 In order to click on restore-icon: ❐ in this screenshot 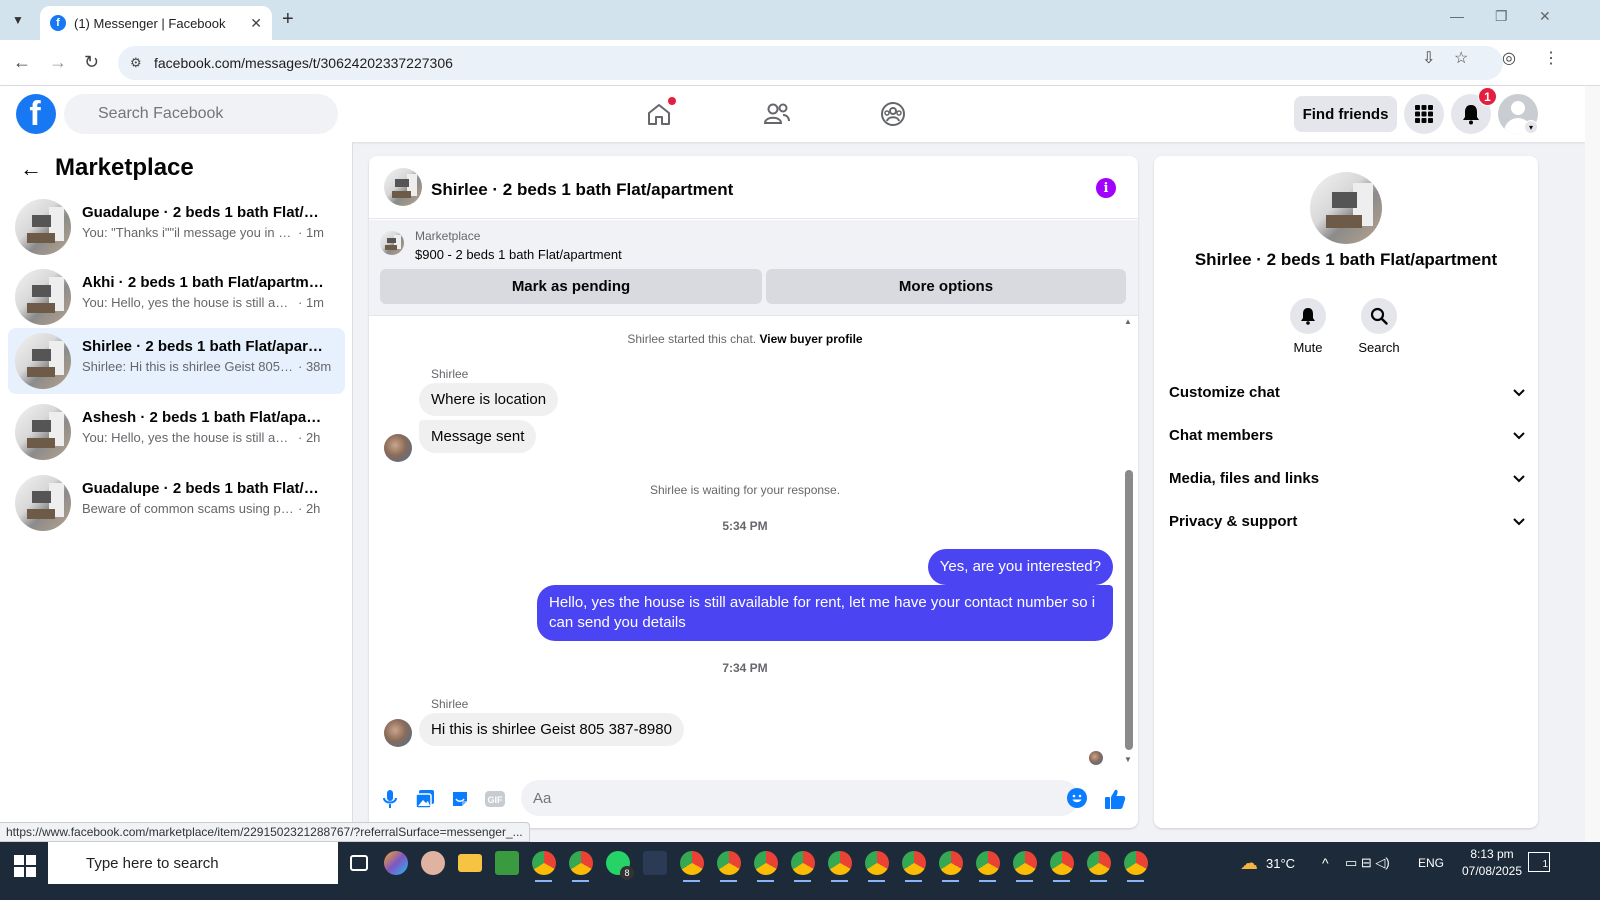, I will do `click(1501, 16)`.